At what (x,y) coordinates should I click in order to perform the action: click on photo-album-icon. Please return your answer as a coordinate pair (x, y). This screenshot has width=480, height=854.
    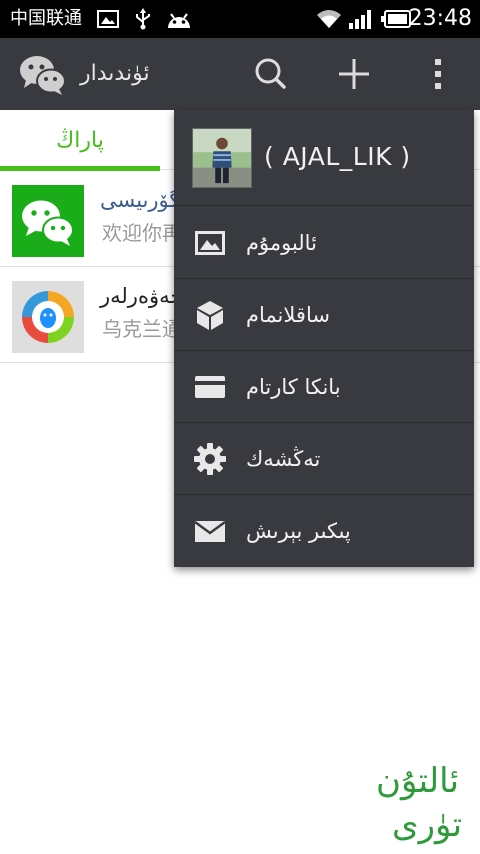
    Looking at the image, I should click on (210, 243).